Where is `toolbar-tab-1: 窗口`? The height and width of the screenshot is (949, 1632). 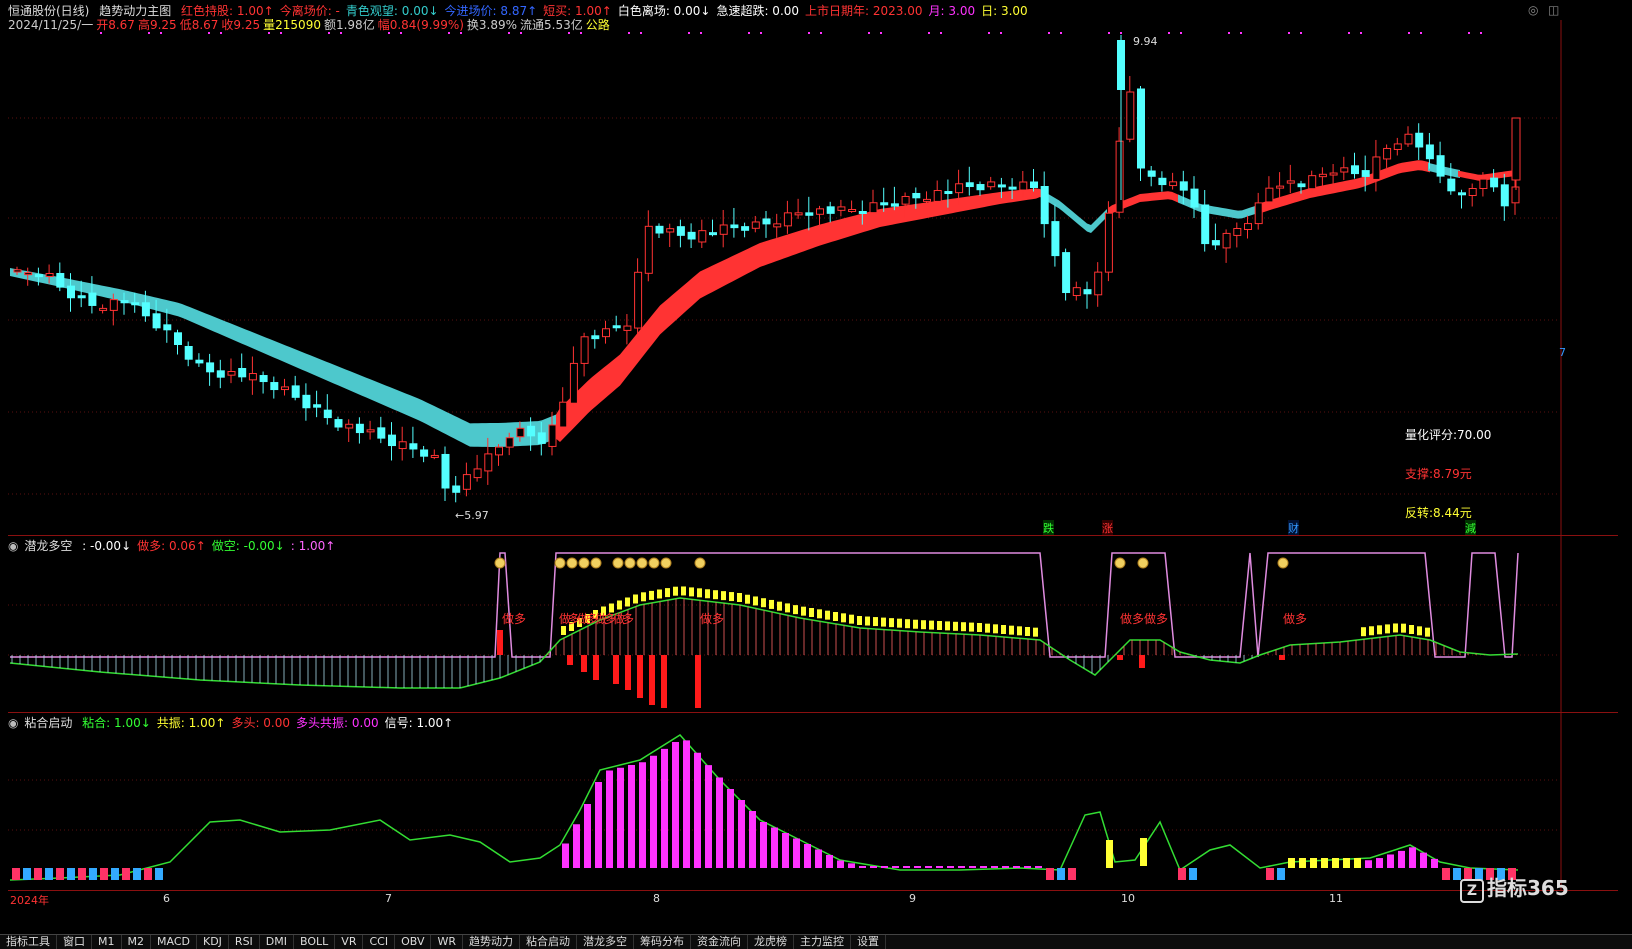 toolbar-tab-1: 窗口 is located at coordinates (74, 942).